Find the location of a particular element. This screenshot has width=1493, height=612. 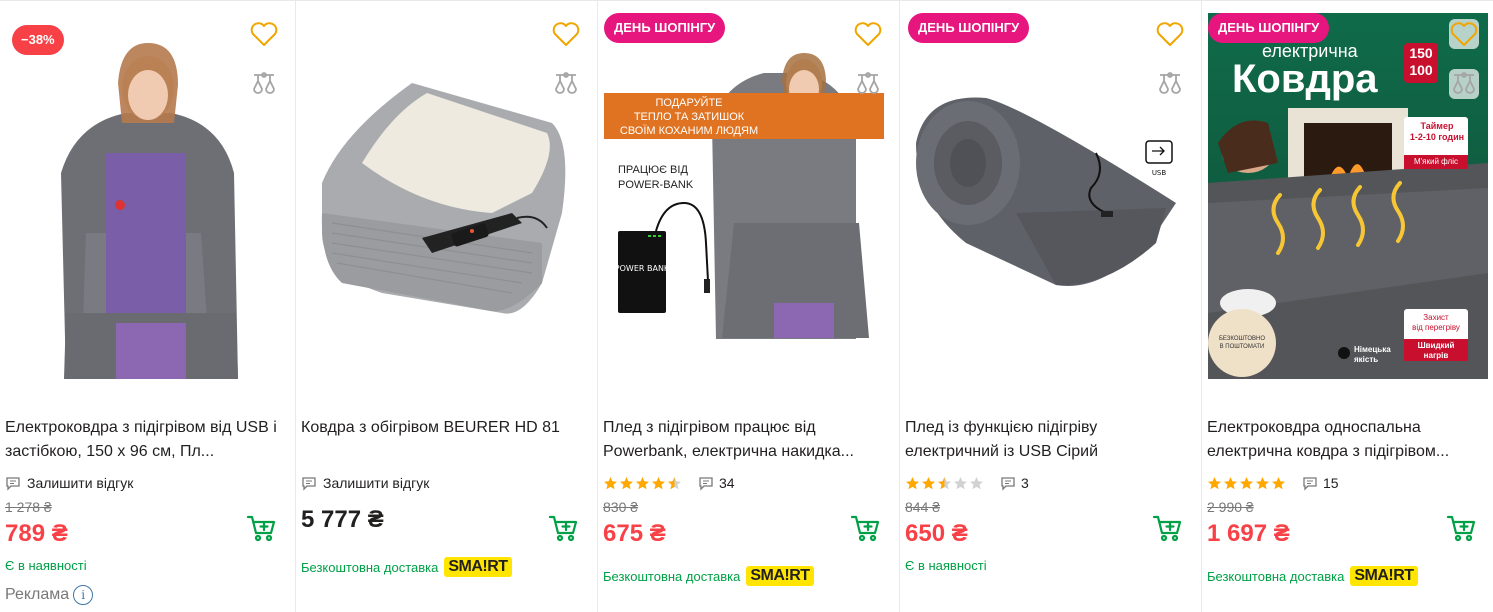

reviews-count: 34 is located at coordinates (716, 483).